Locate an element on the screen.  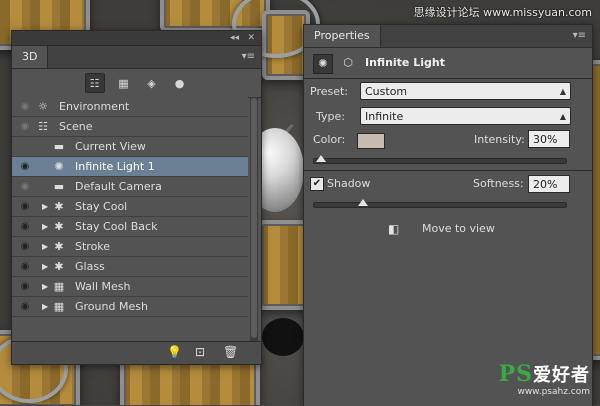
layer-row: ▬ Current View is located at coordinates (130, 147).